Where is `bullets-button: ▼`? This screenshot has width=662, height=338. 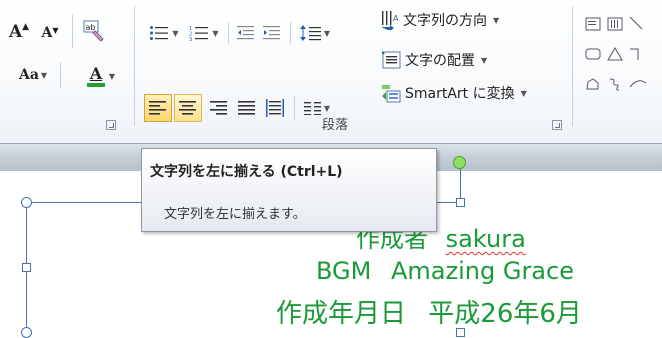 bullets-button: ▼ is located at coordinates (164, 33).